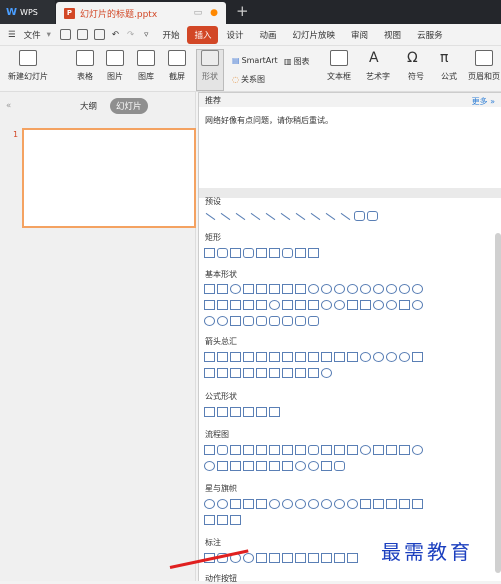 Image resolution: width=501 pixels, height=584 pixels. Describe the element at coordinates (209, 466) in the screenshot. I see `flowchart-or-shape` at that location.